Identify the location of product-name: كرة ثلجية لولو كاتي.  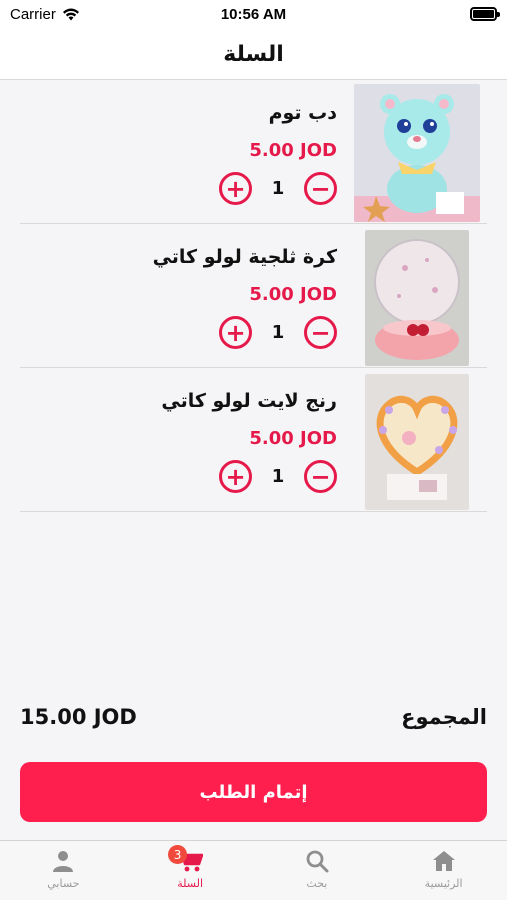
(244, 257).